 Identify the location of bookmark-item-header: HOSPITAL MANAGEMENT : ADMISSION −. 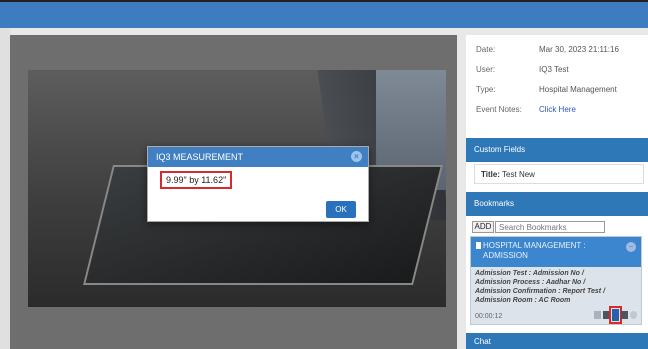
(556, 252).